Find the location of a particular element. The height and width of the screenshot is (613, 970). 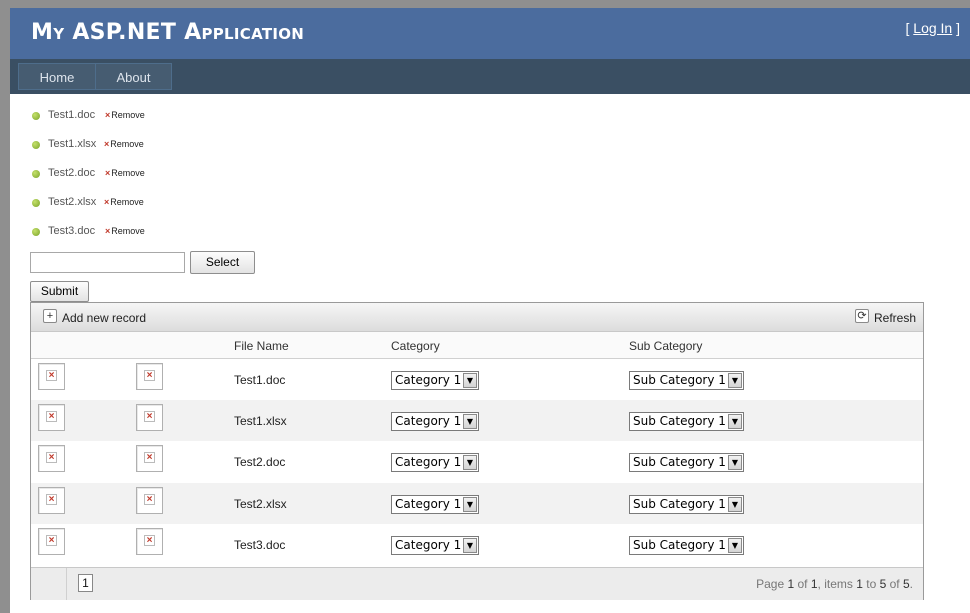

login-link: Log In is located at coordinates (932, 28).